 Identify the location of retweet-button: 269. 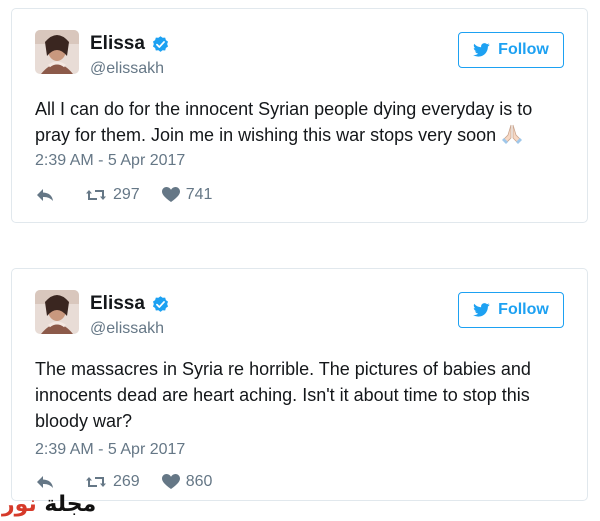
(112, 482).